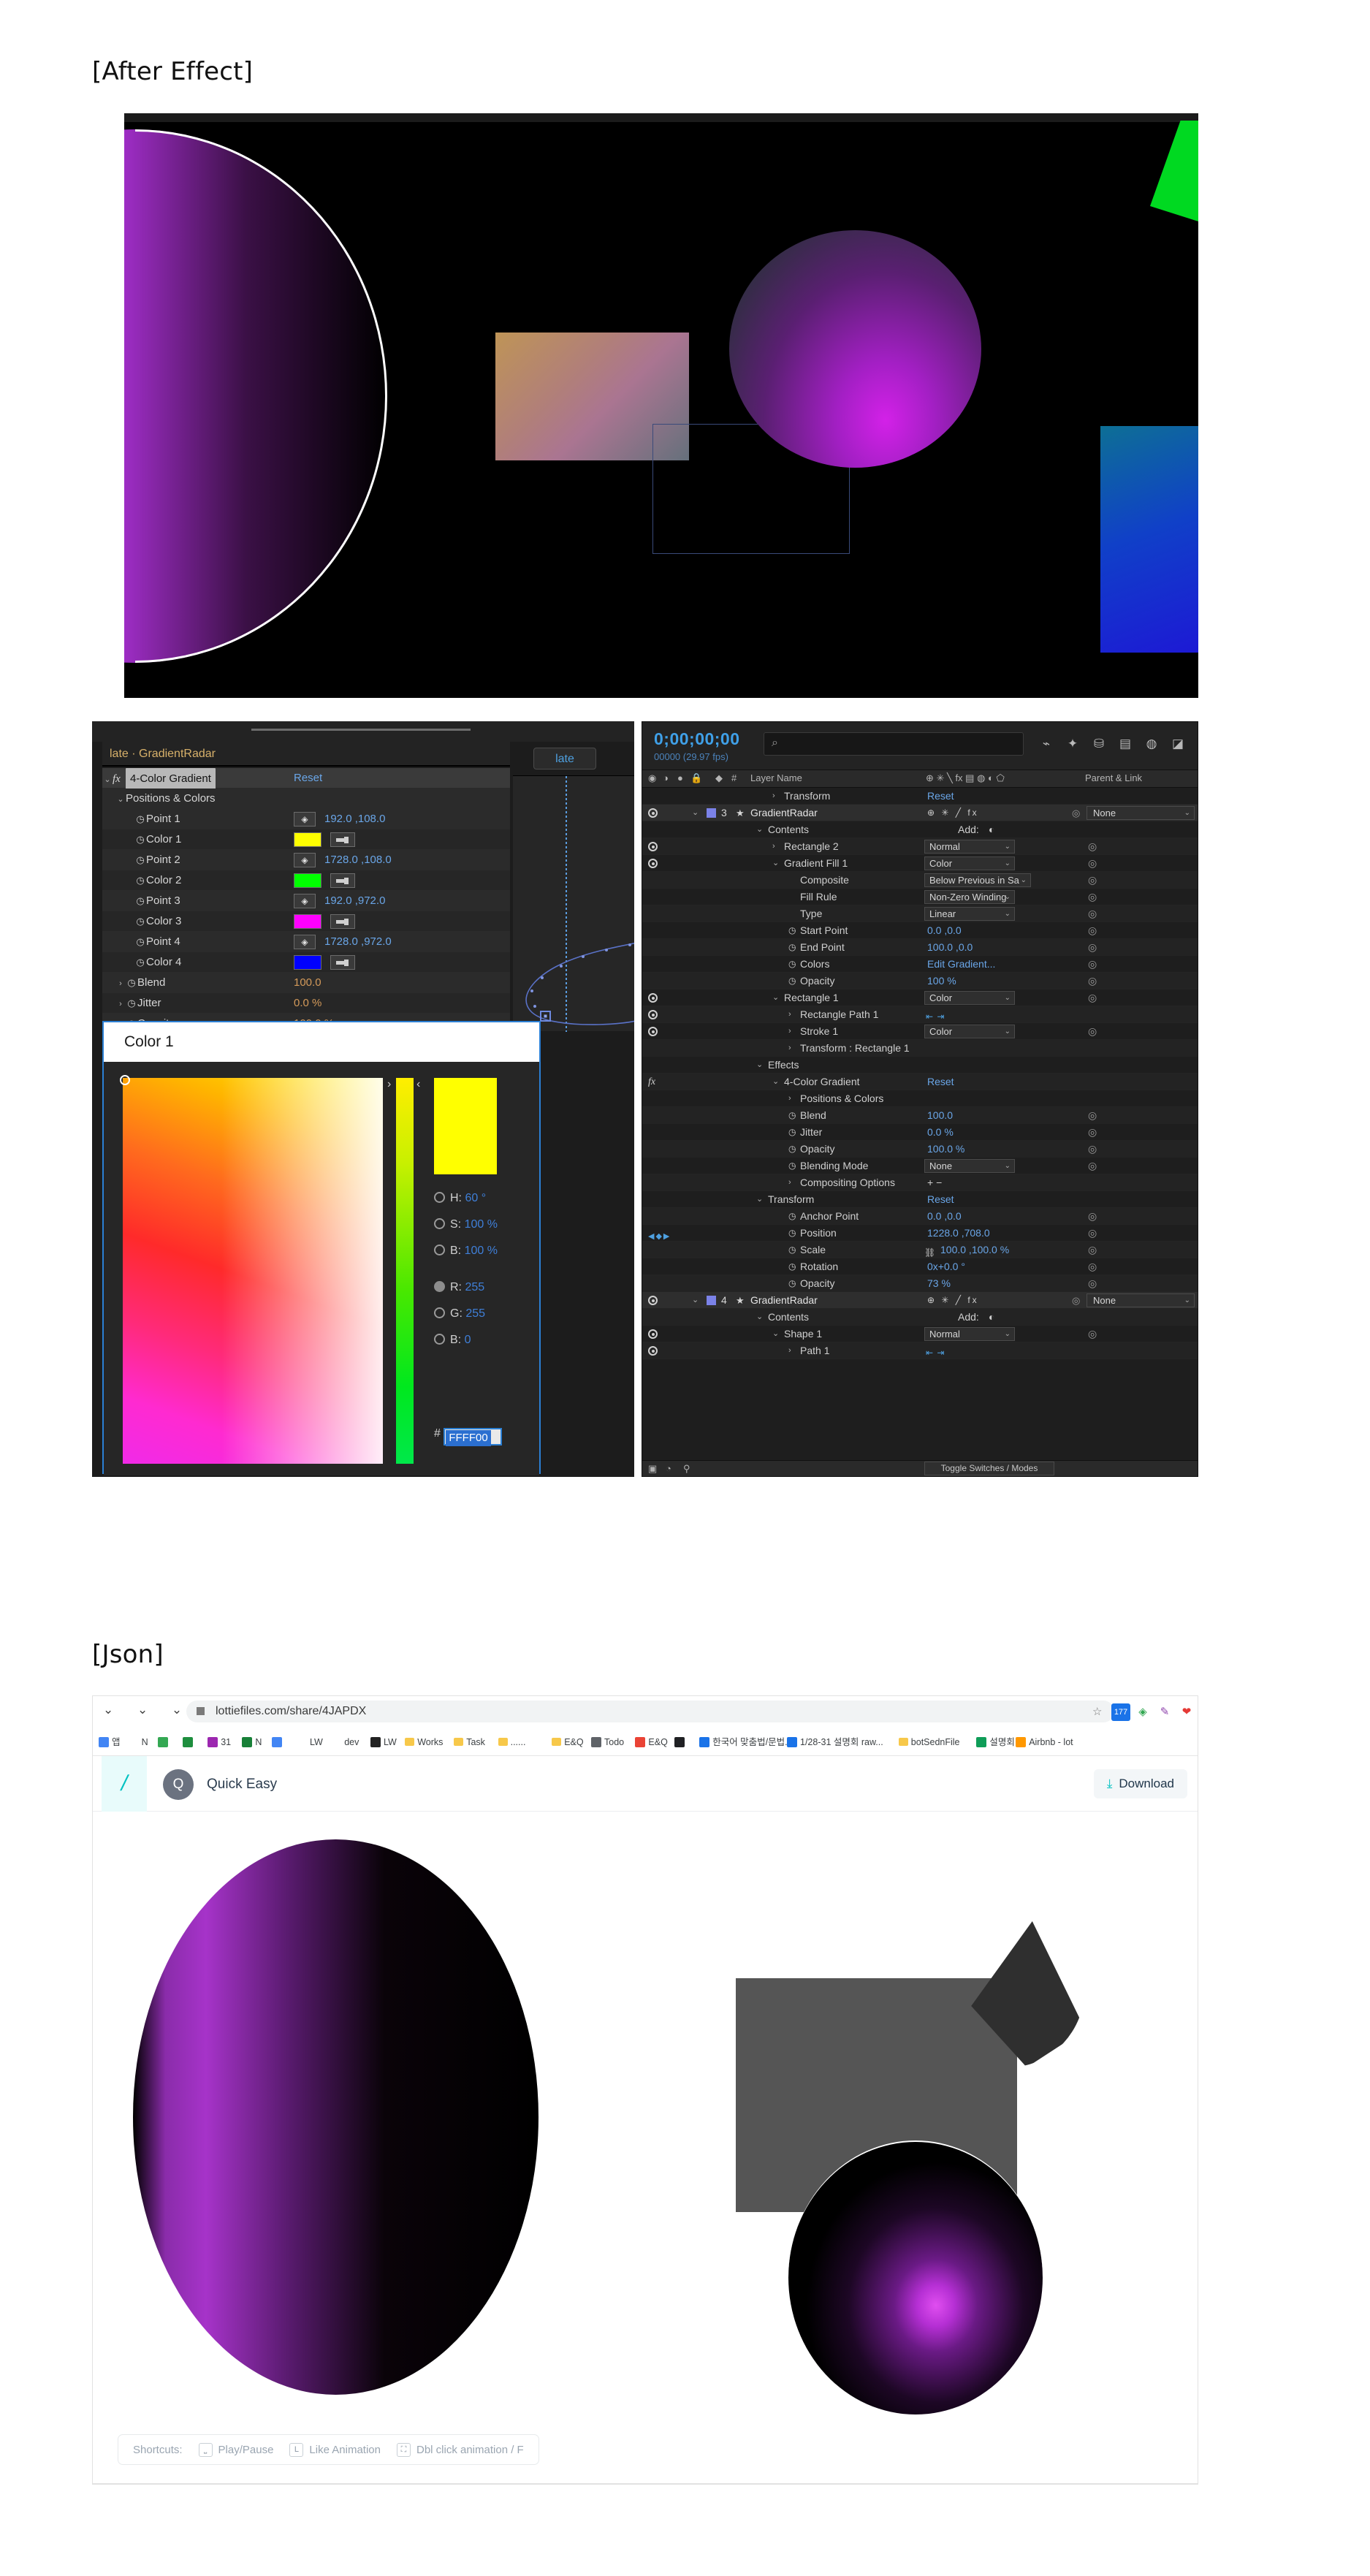 This screenshot has width=1370, height=2576. I want to click on hex-input: FFFF00, so click(473, 1437).